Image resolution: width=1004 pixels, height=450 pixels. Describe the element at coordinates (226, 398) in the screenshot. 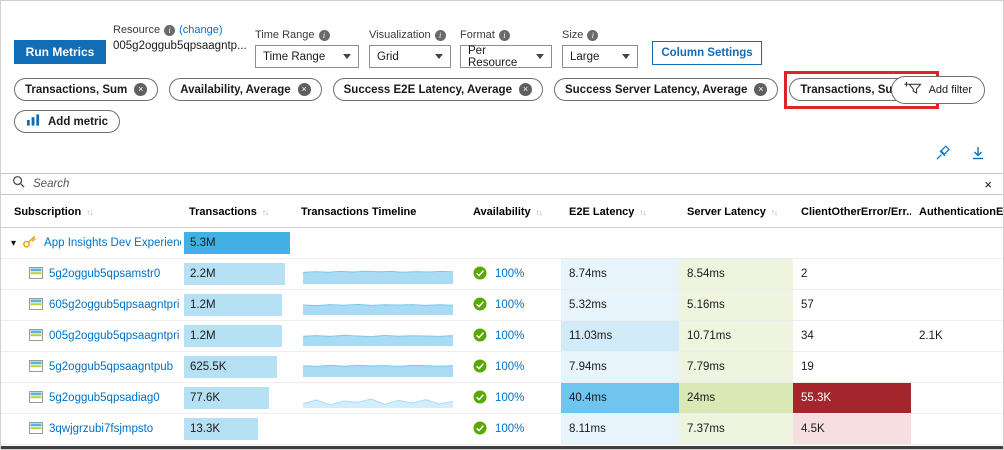

I see `transactions-bar: 77.6K` at that location.